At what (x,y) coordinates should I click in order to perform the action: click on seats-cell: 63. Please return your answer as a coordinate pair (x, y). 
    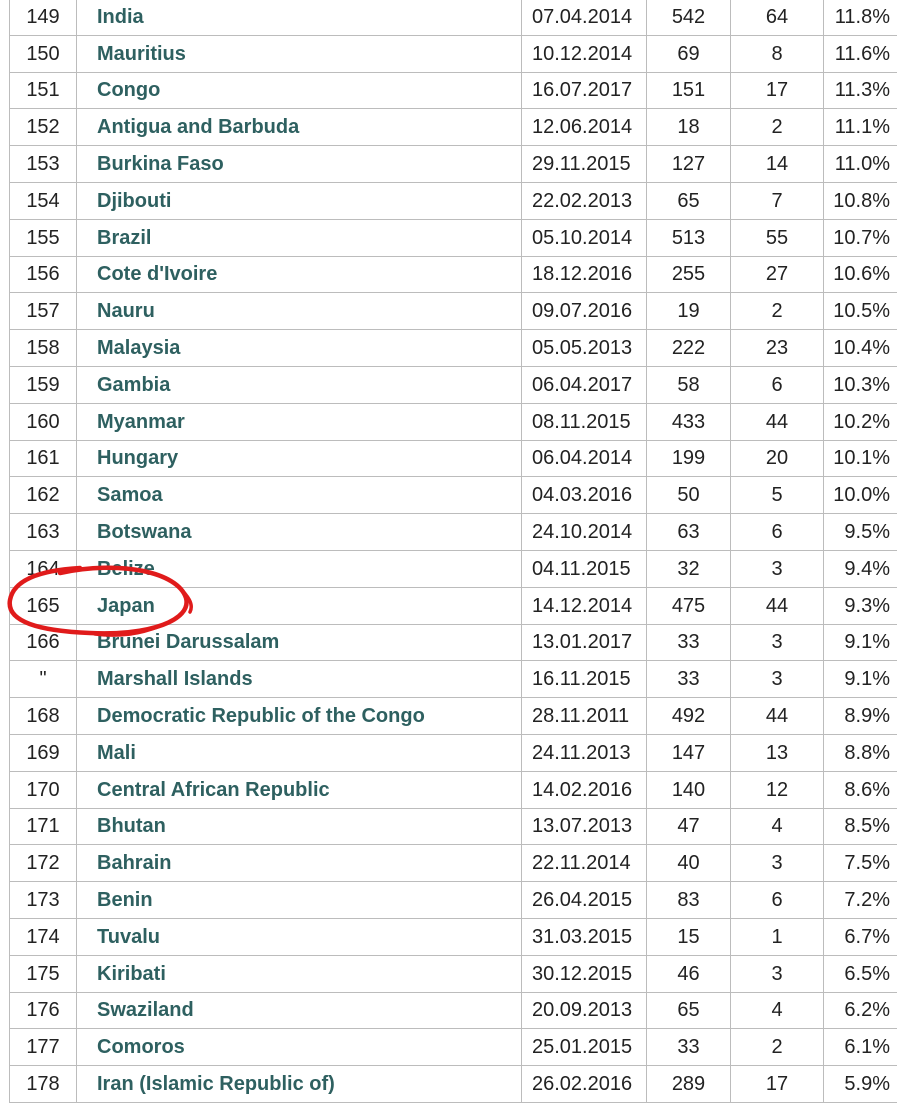
    Looking at the image, I should click on (689, 532).